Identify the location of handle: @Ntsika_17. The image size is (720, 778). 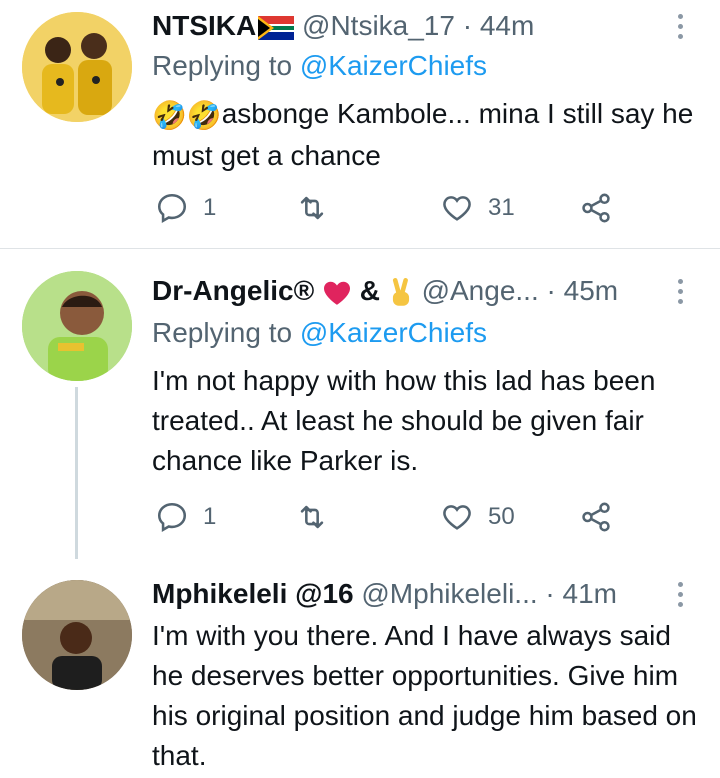
(378, 25).